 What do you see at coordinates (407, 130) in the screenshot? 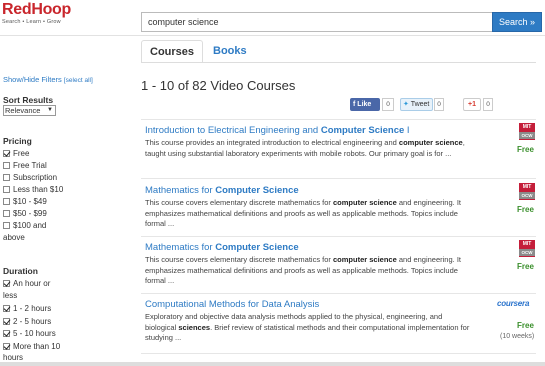
I see `title-text: I` at bounding box center [407, 130].